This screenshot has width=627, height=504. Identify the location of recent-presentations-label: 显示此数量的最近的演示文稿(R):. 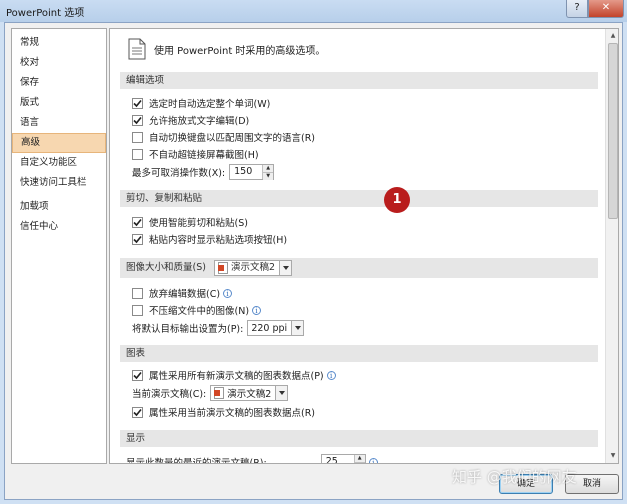
(196, 461).